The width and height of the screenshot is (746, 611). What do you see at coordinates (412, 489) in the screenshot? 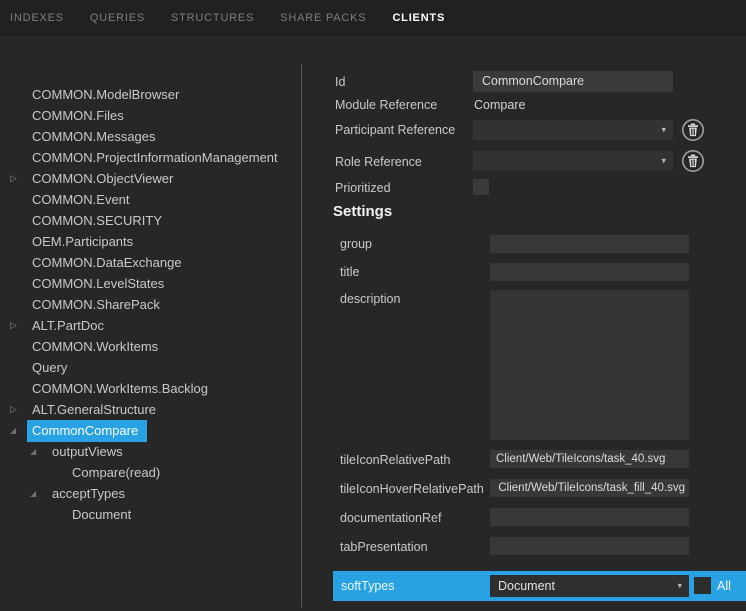
I see `tile-icon-hover-relative-path-label: tileIconHoverRelativePath` at bounding box center [412, 489].